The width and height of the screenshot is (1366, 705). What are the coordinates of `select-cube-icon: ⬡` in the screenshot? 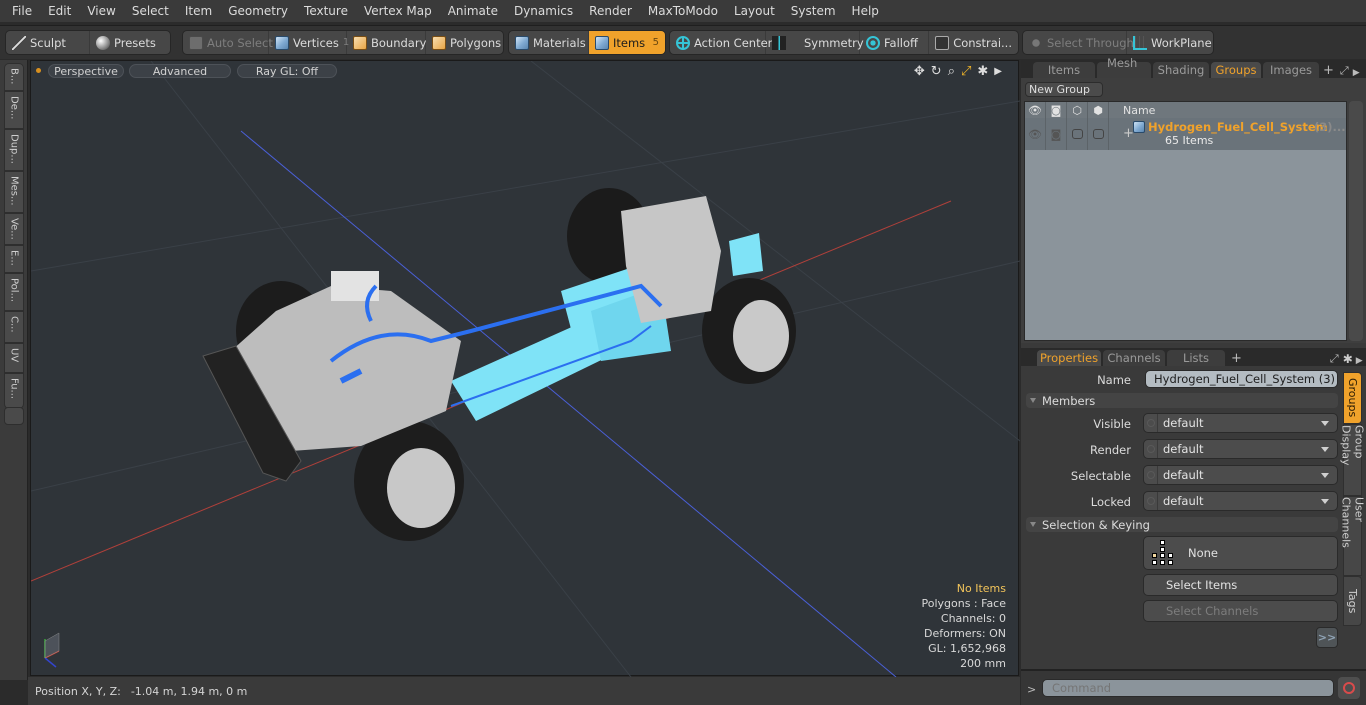 It's located at (1077, 110).